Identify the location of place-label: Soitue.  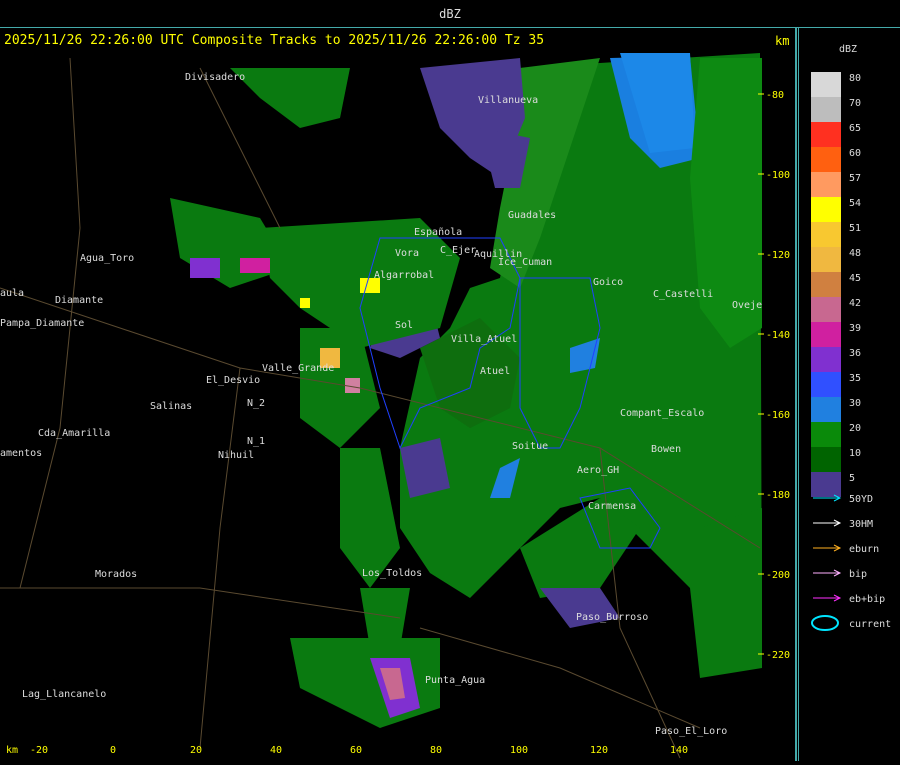
(530, 446).